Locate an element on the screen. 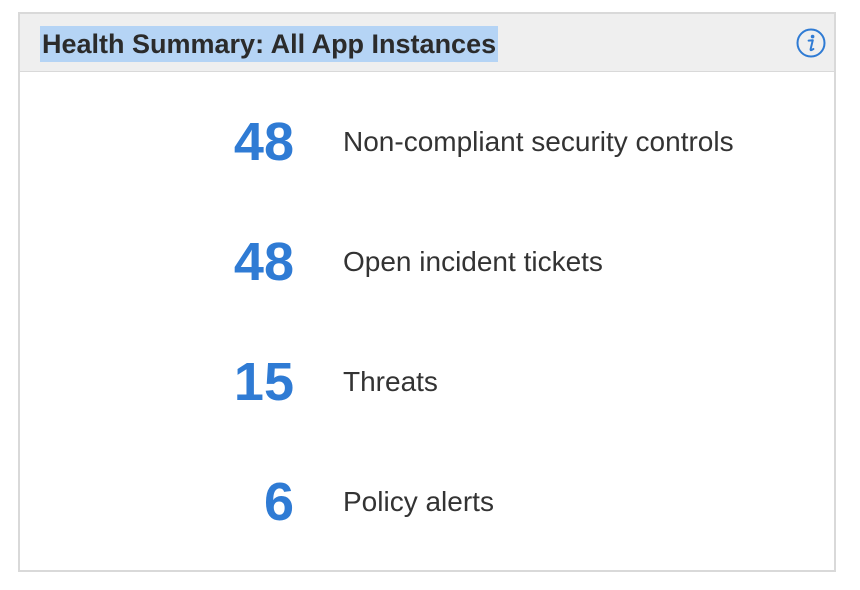 The image size is (860, 590). metric-value: 6 is located at coordinates (278, 502).